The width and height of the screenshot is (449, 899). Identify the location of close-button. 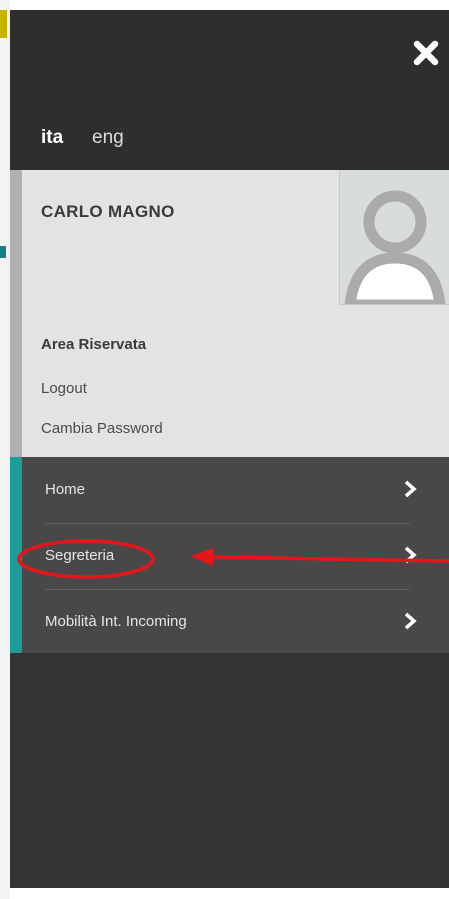
(426, 53).